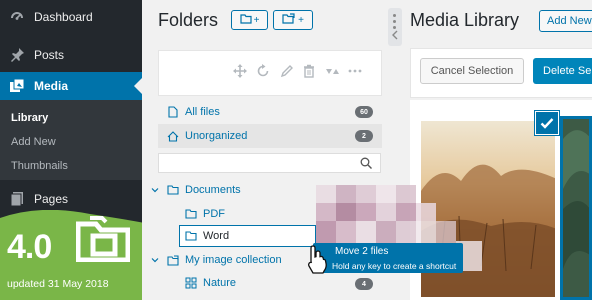 The width and height of the screenshot is (592, 300). What do you see at coordinates (29, 247) in the screenshot?
I see `plugin-version: 4.0` at bounding box center [29, 247].